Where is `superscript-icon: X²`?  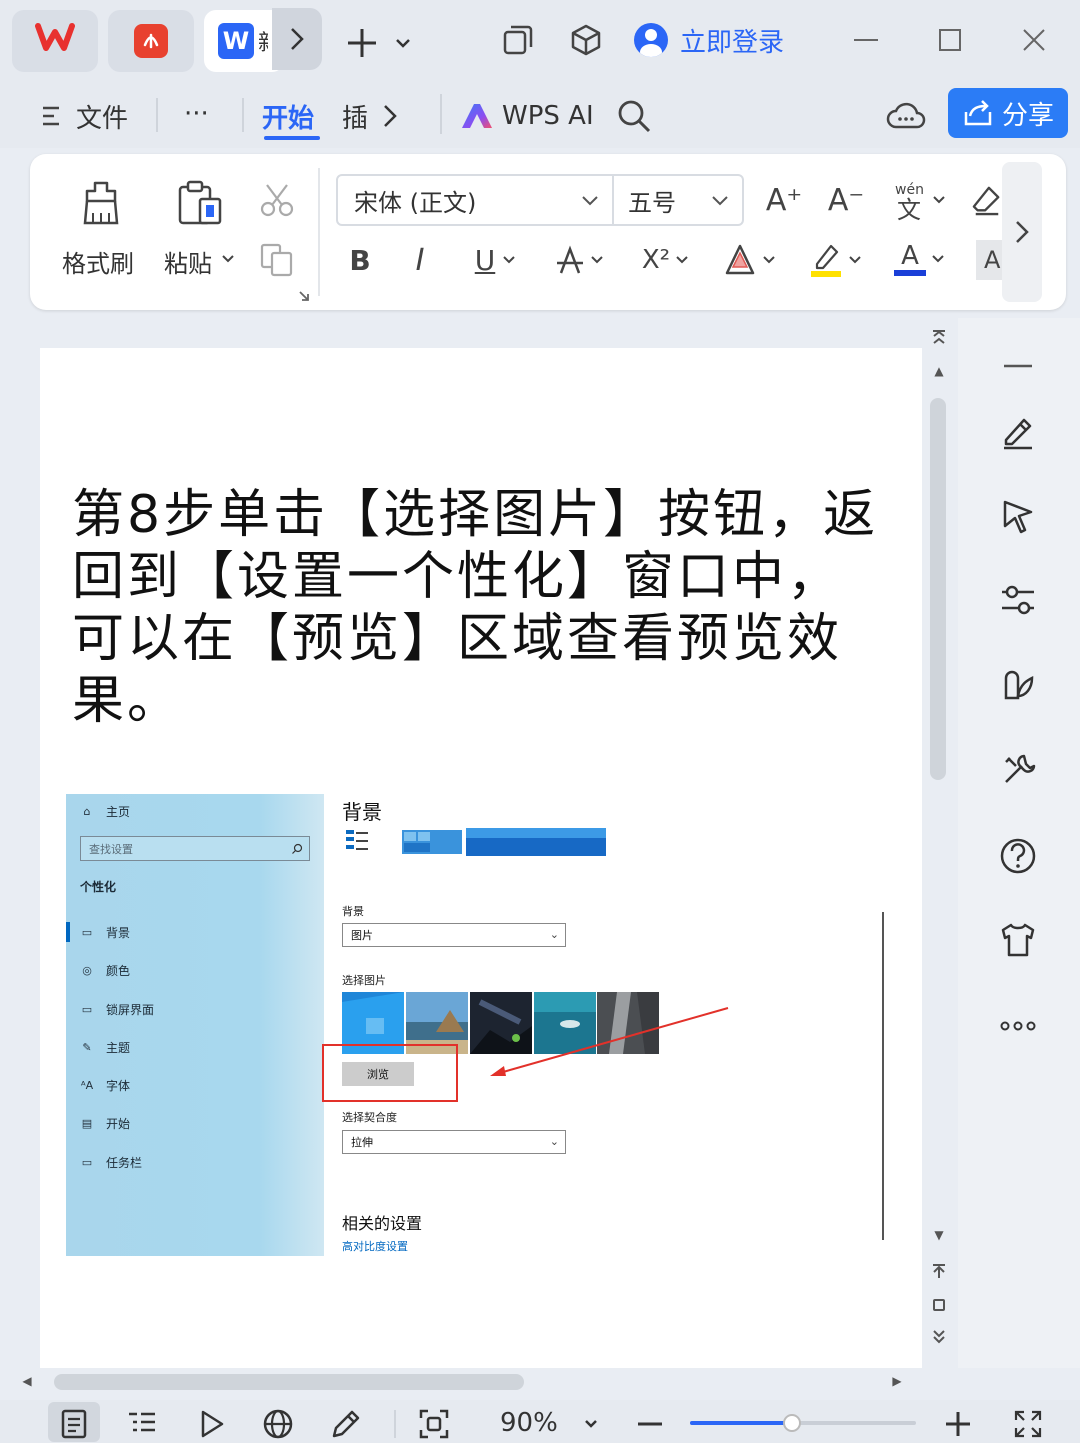 superscript-icon: X² is located at coordinates (656, 260).